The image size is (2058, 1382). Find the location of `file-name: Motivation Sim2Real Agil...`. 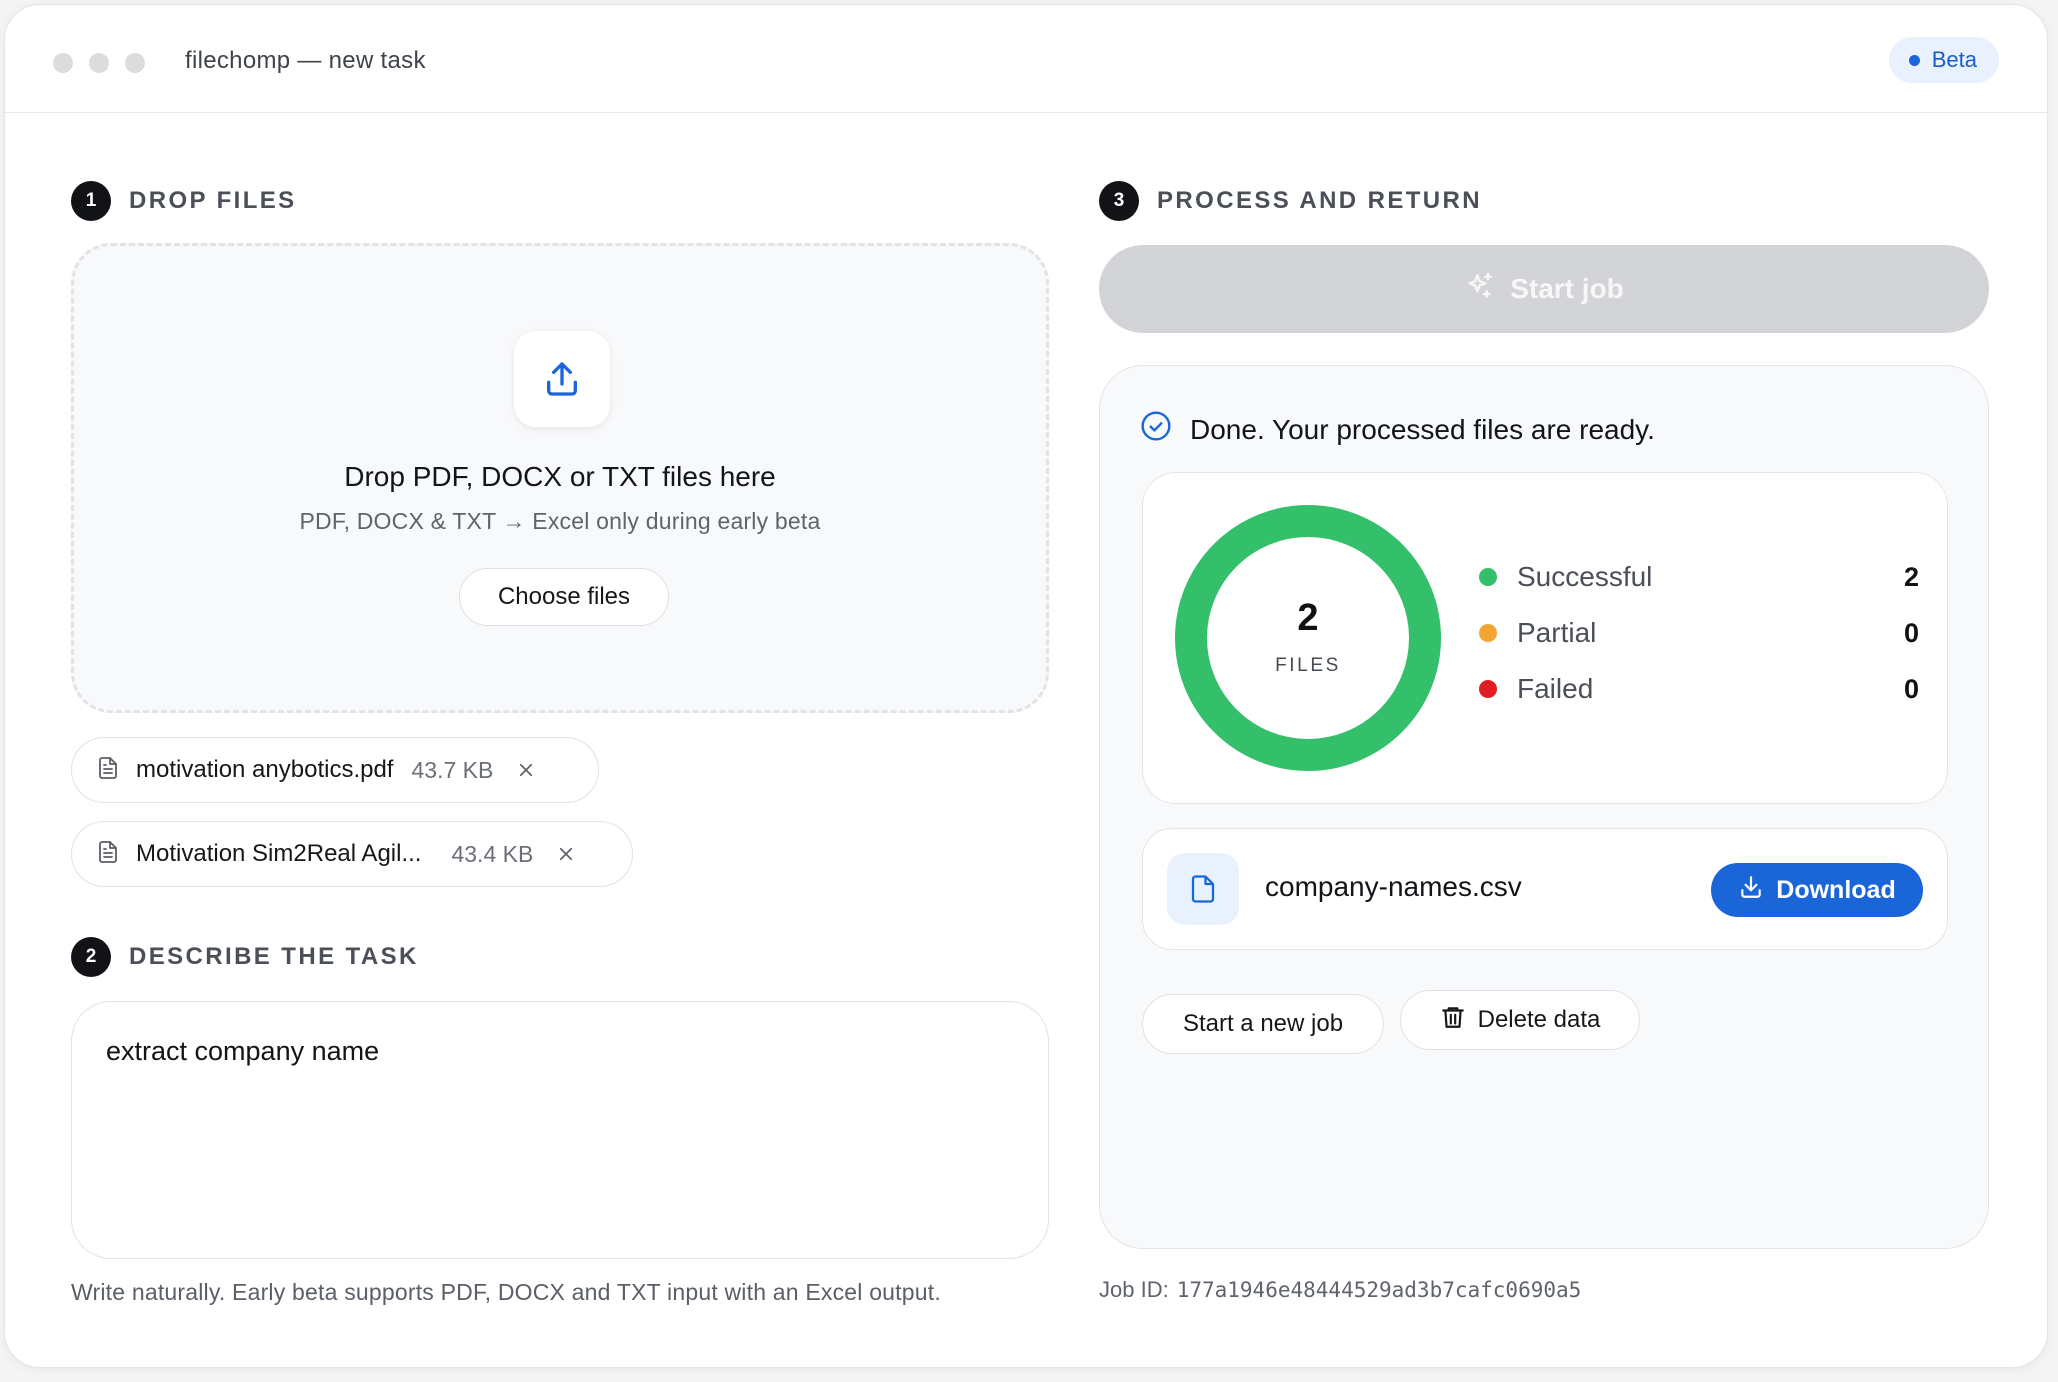

file-name: Motivation Sim2Real Agil... is located at coordinates (279, 853).